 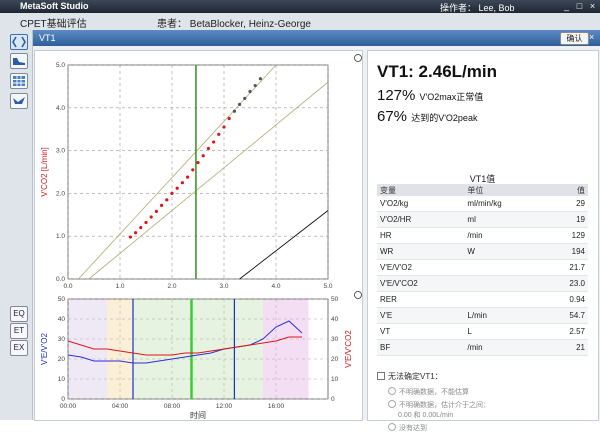 I want to click on minimize-button: _, so click(x=566, y=6).